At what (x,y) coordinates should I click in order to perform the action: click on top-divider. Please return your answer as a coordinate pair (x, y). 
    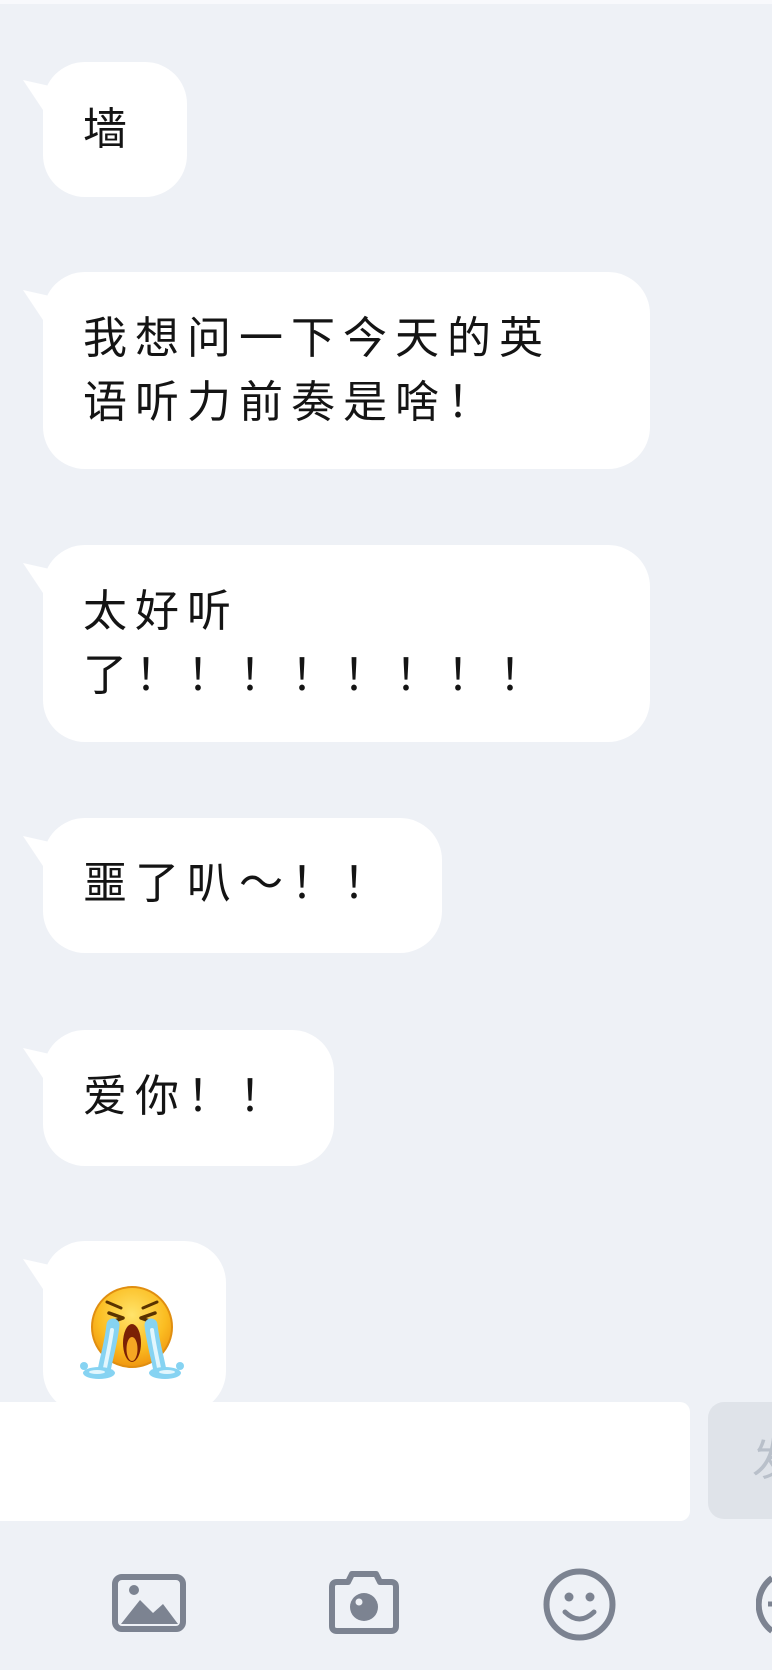
    Looking at the image, I should click on (386, 2).